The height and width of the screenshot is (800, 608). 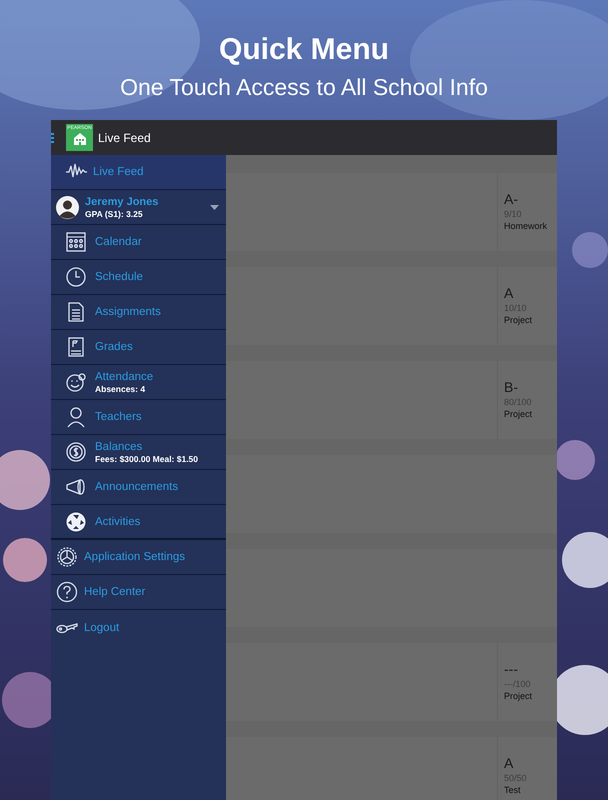 I want to click on student-name: Jeremy Jones, so click(x=121, y=201).